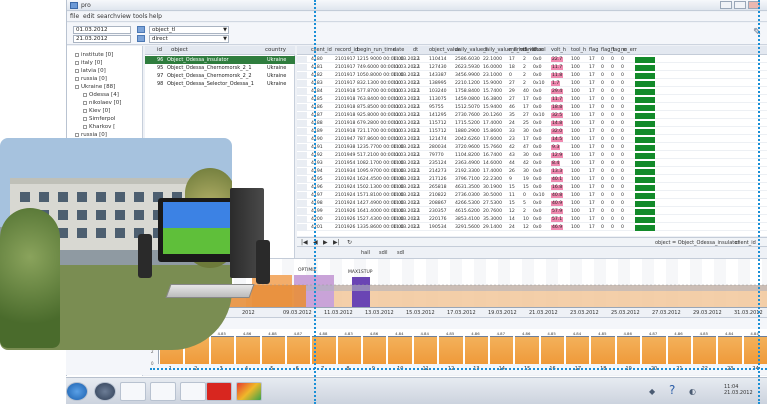 The width and height of the screenshot is (767, 404). I want to click on menu-file: file, so click(74, 16).